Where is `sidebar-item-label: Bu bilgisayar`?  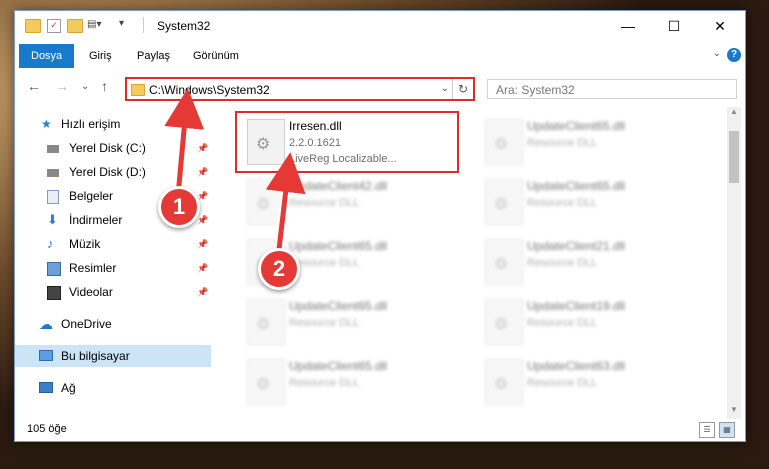 sidebar-item-label: Bu bilgisayar is located at coordinates (95, 356).